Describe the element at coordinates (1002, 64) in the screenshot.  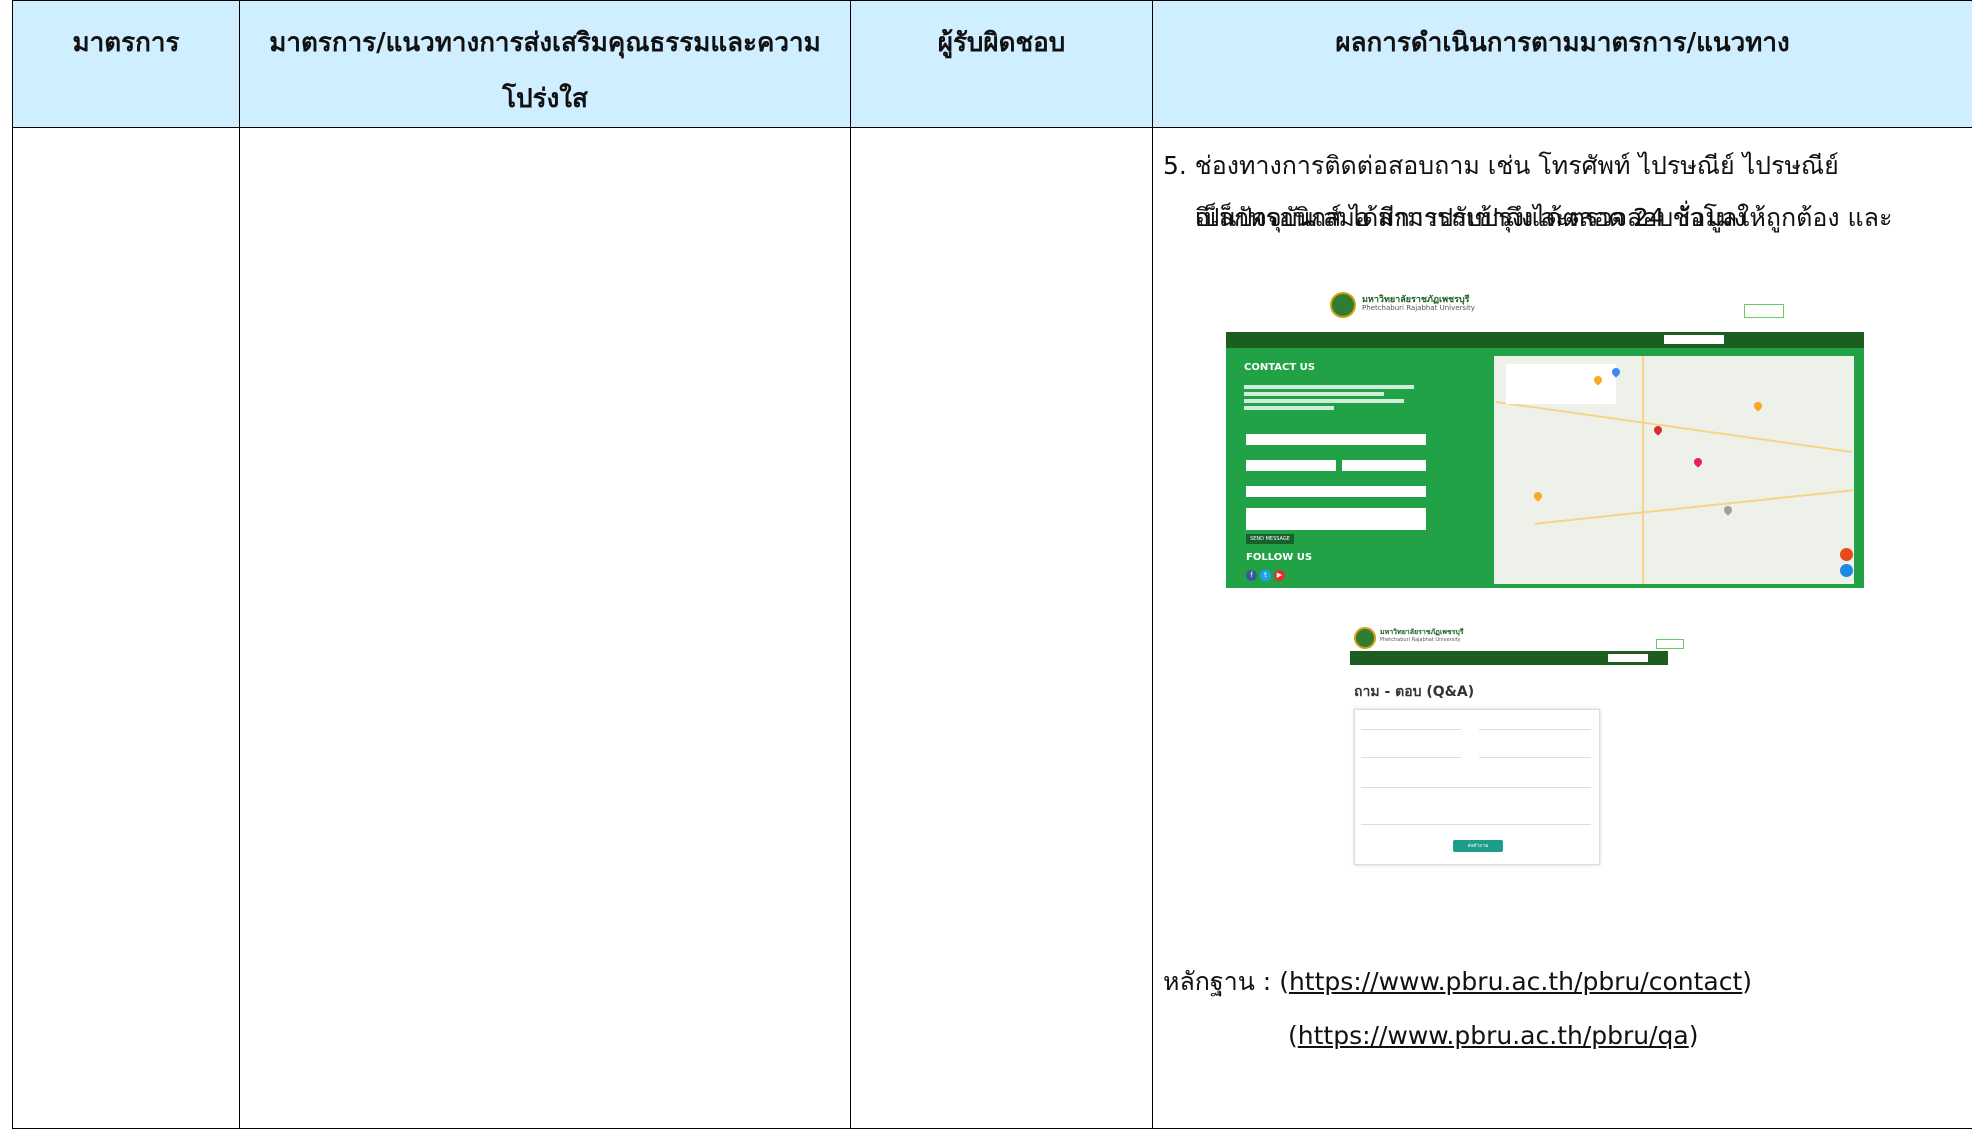
I see `header-responsible: ผู้รับผิดชอบ` at that location.